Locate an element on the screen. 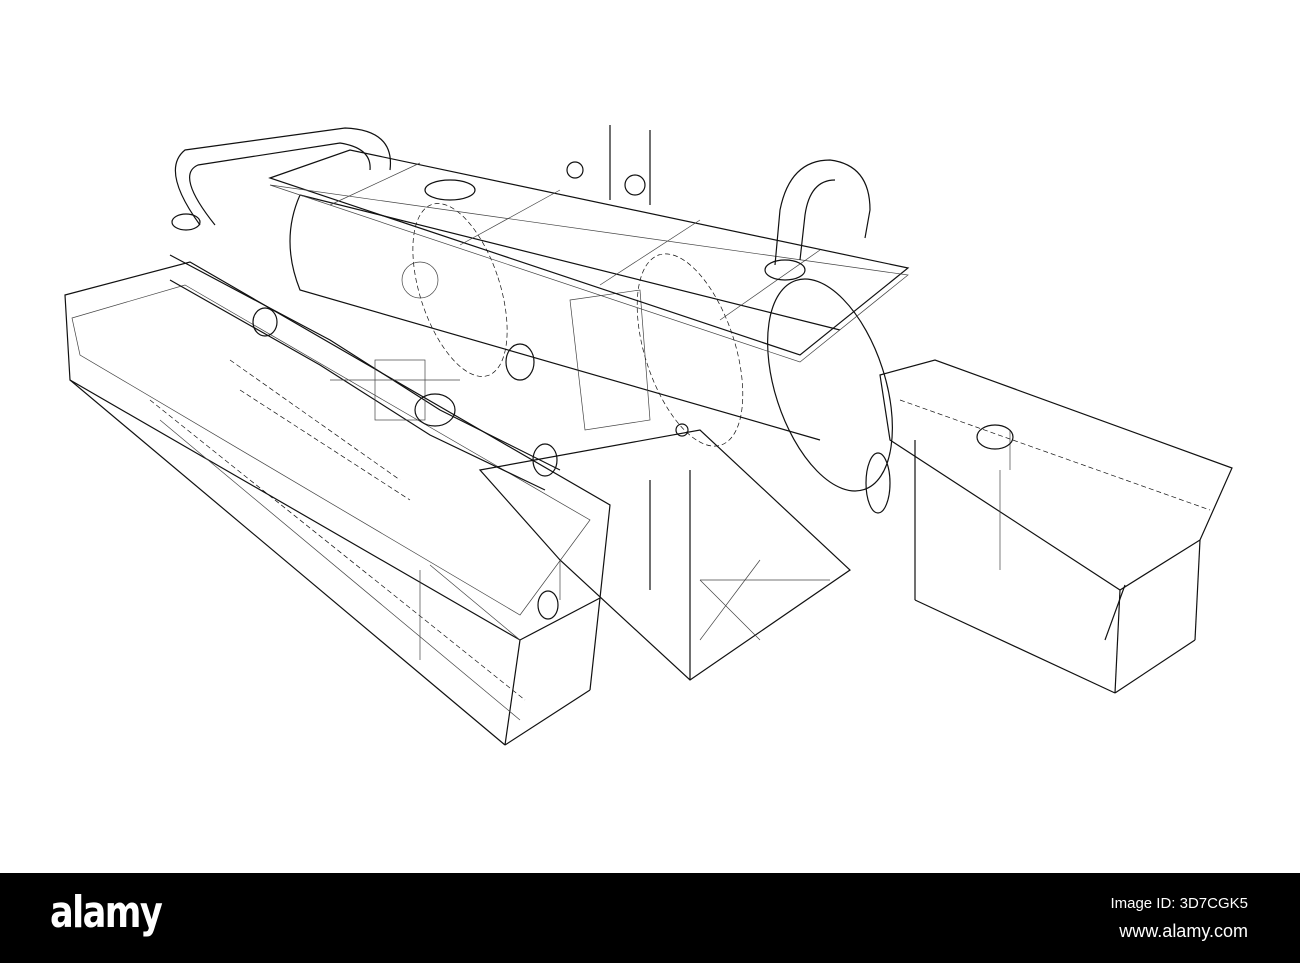 This screenshot has height=963, width=1300. watermark-footer: alamy Image ID: 3D7CGK5 www.alamy.com is located at coordinates (650, 918).